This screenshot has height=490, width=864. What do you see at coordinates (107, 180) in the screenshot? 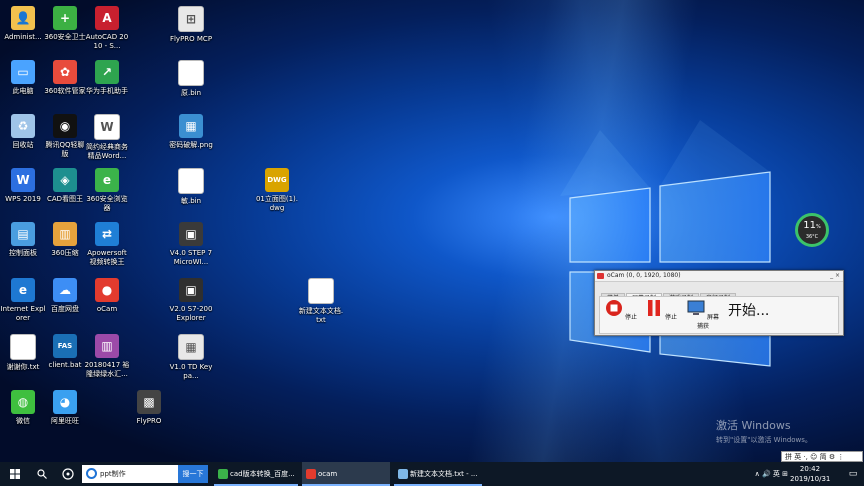
I see `360-browser-icon: e` at bounding box center [107, 180].